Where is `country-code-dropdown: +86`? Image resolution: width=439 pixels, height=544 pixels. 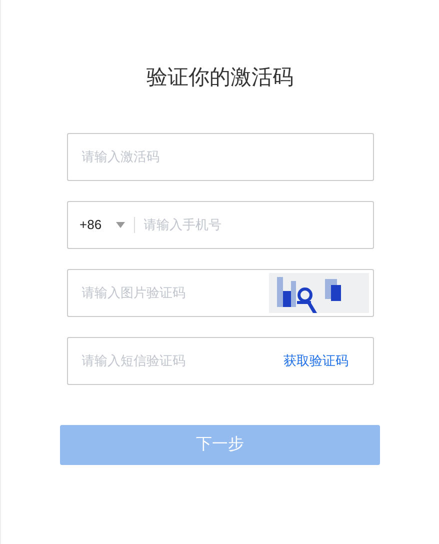
country-code-dropdown: +86 is located at coordinates (102, 224).